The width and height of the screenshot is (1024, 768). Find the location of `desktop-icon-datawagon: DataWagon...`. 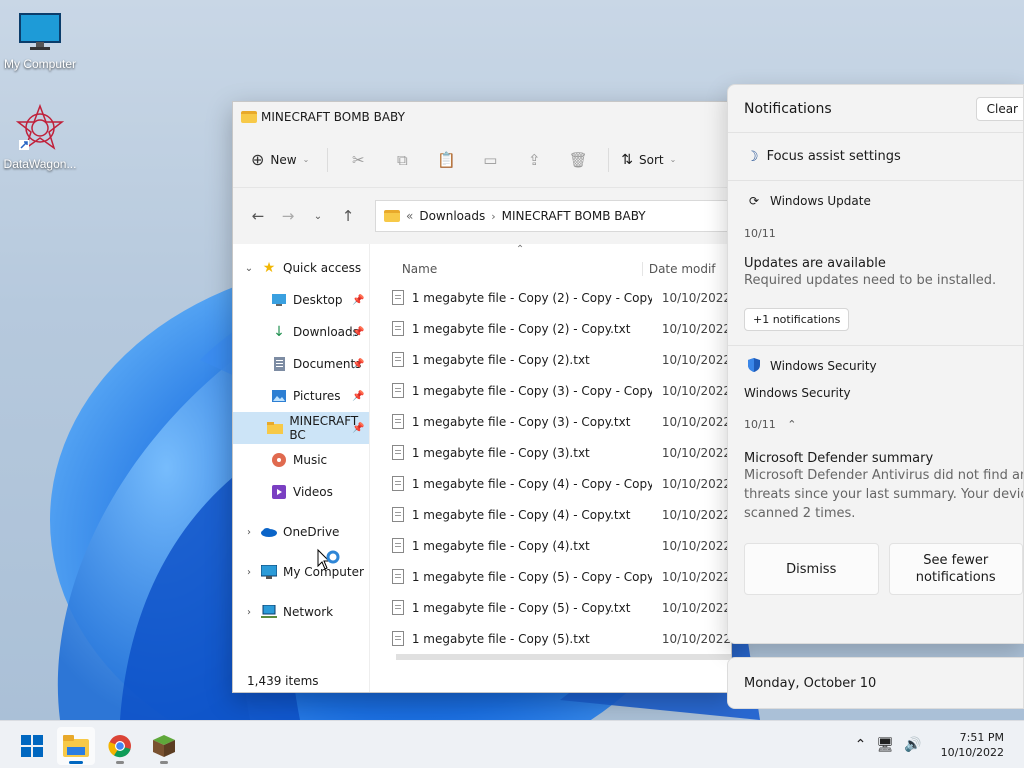

desktop-icon-datawagon: DataWagon... is located at coordinates (40, 137).